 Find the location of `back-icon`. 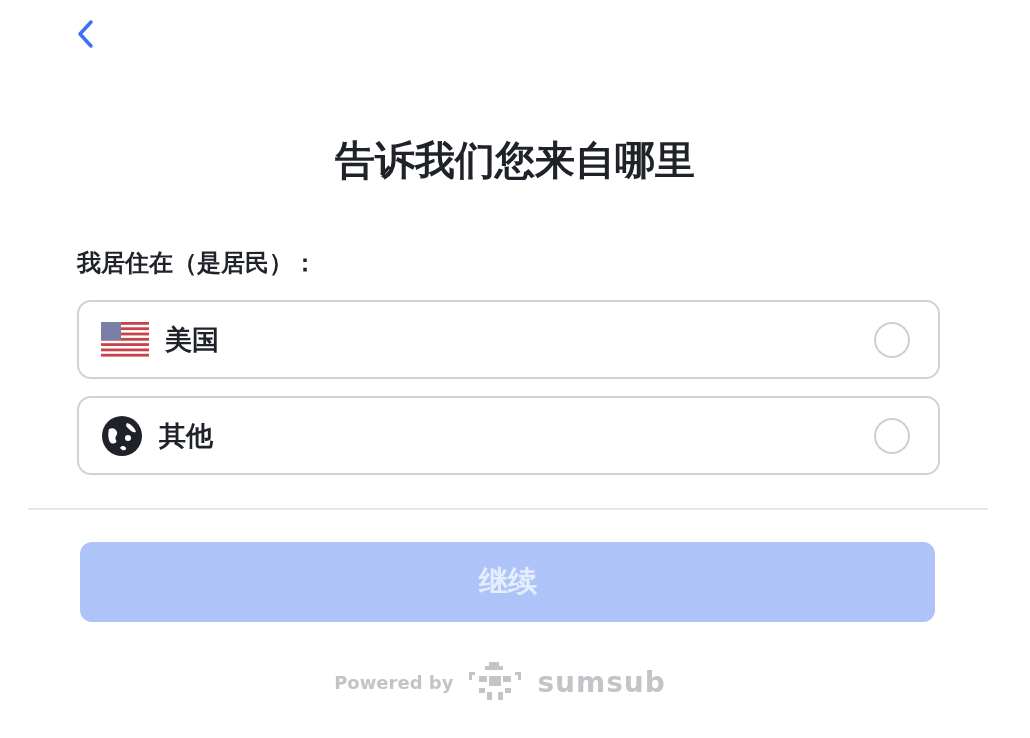

back-icon is located at coordinates (85, 34).